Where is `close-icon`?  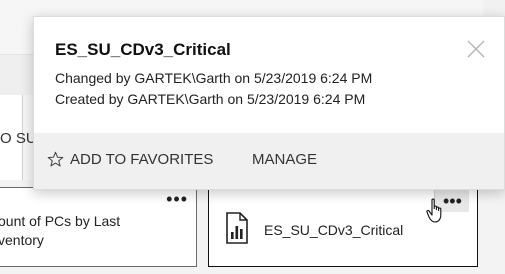
close-icon is located at coordinates (476, 49).